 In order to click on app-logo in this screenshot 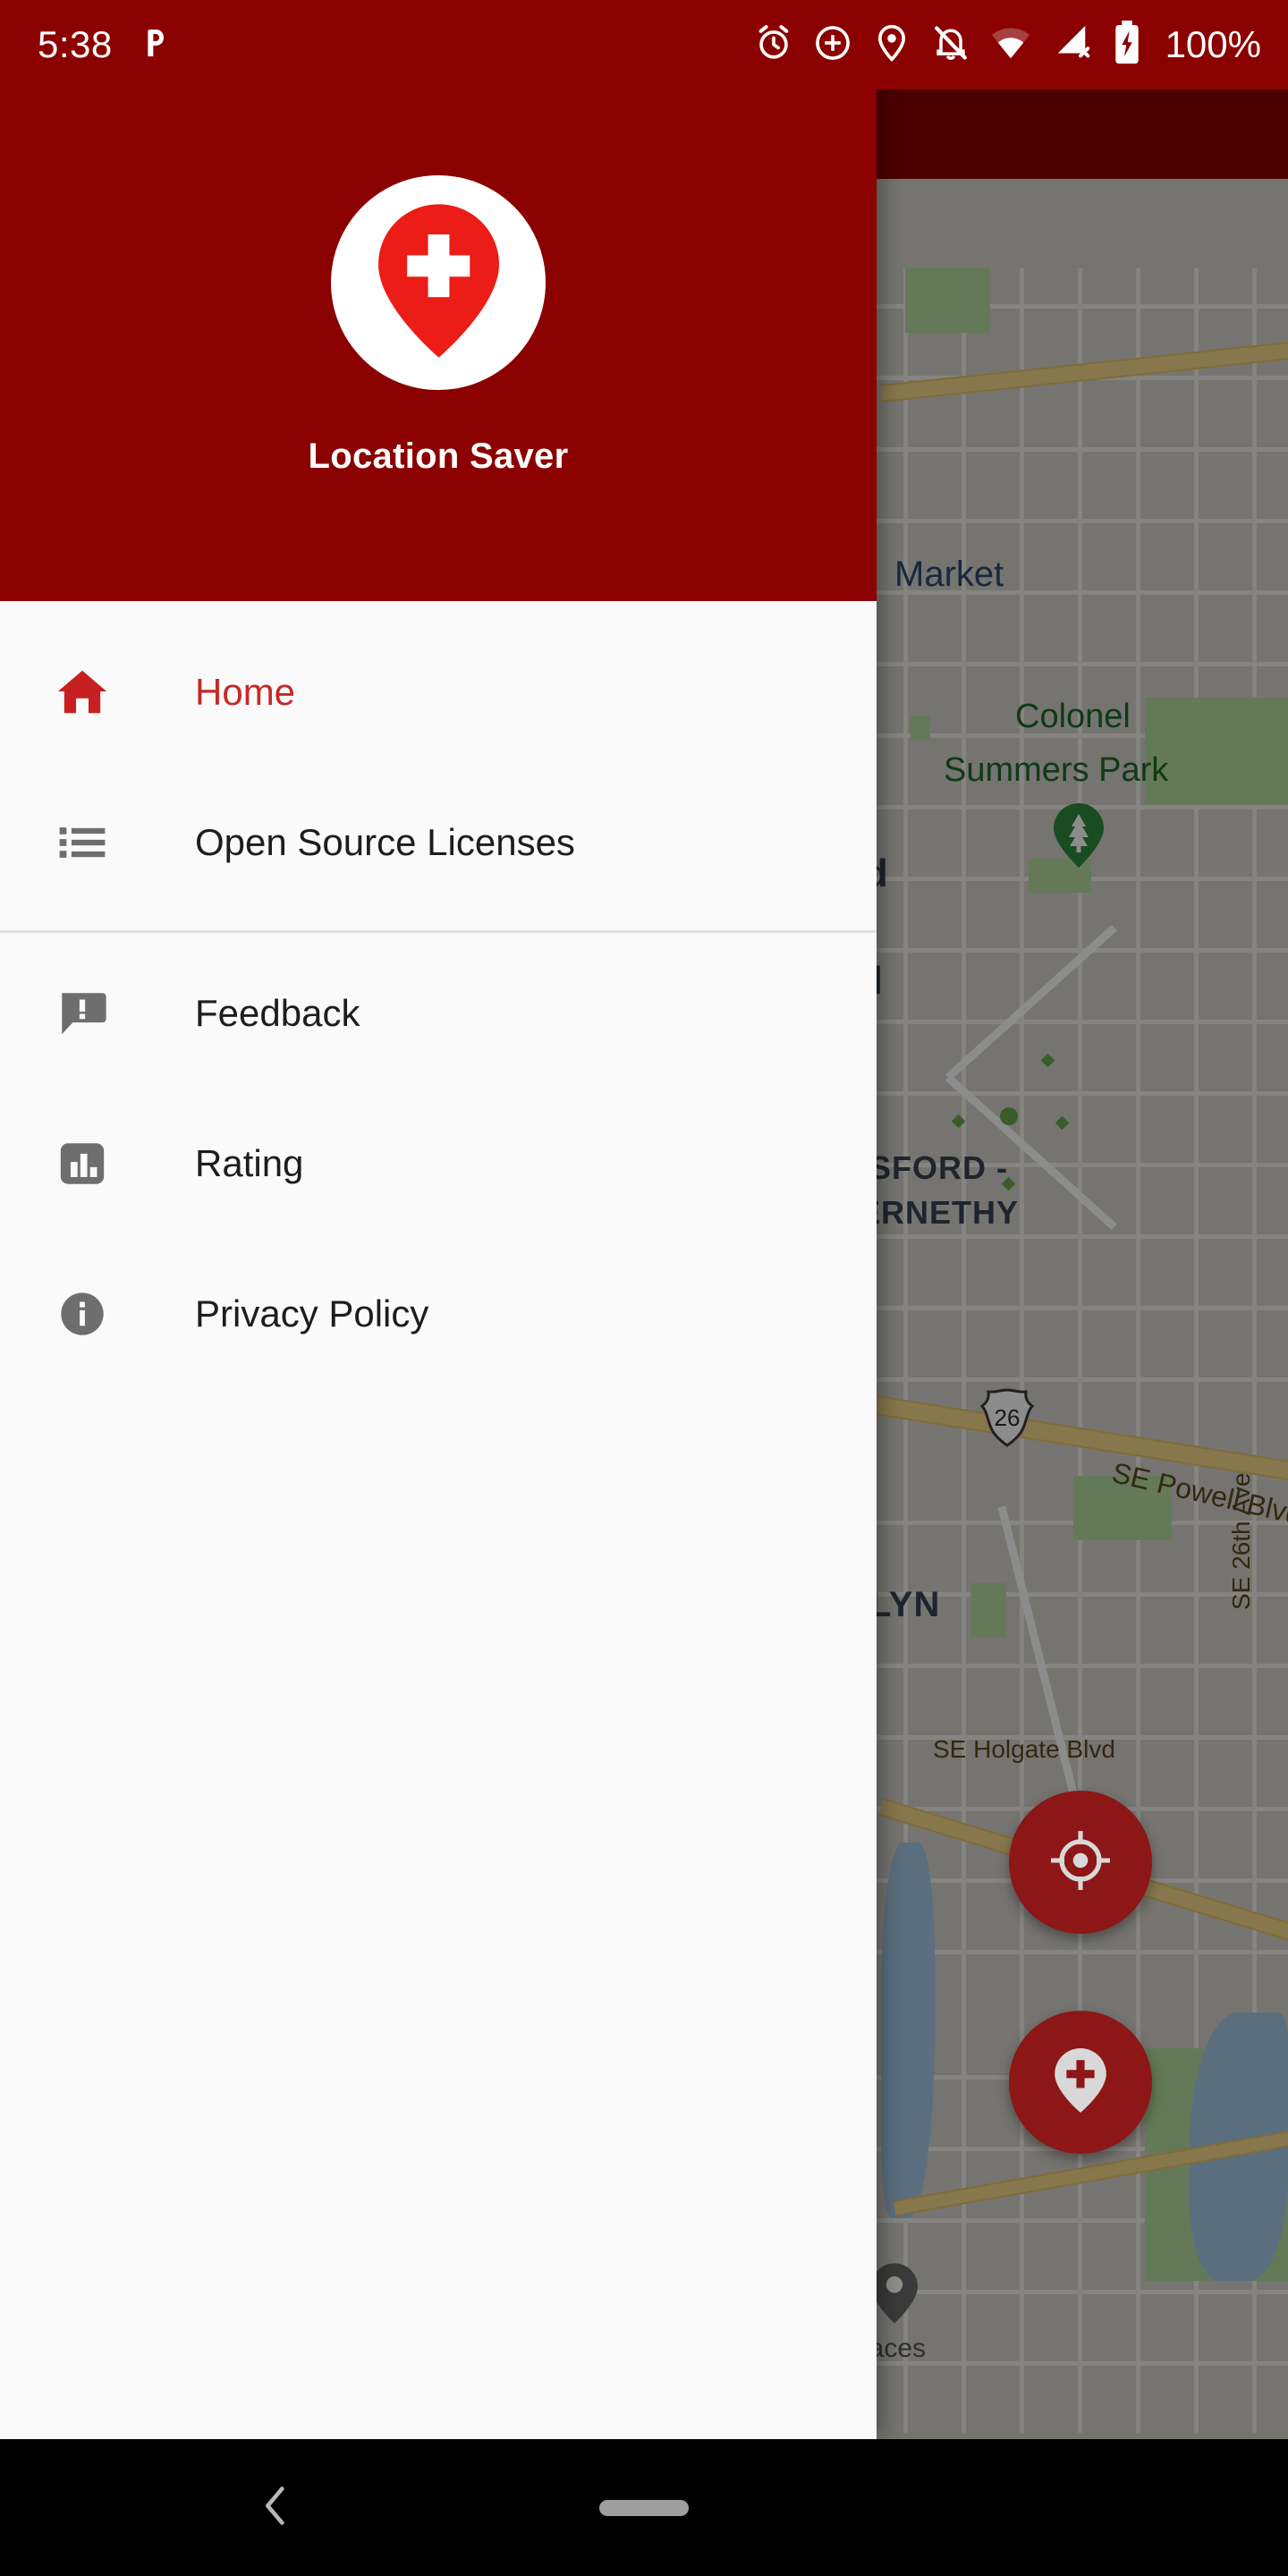, I will do `click(438, 282)`.